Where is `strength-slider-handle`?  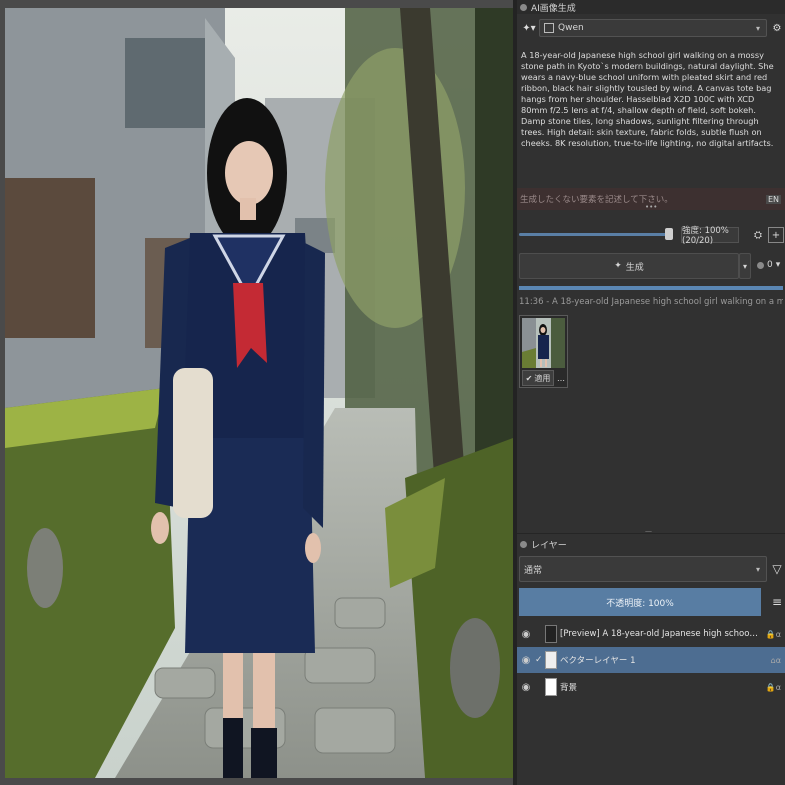
strength-slider-handle is located at coordinates (669, 234).